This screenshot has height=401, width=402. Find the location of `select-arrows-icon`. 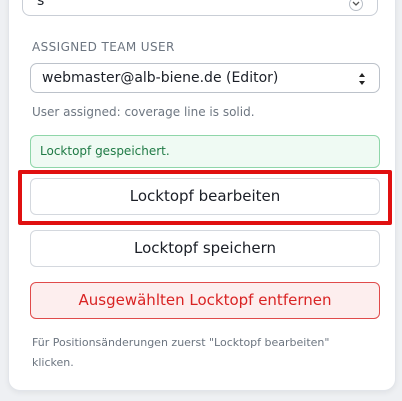

select-arrows-icon is located at coordinates (362, 80).